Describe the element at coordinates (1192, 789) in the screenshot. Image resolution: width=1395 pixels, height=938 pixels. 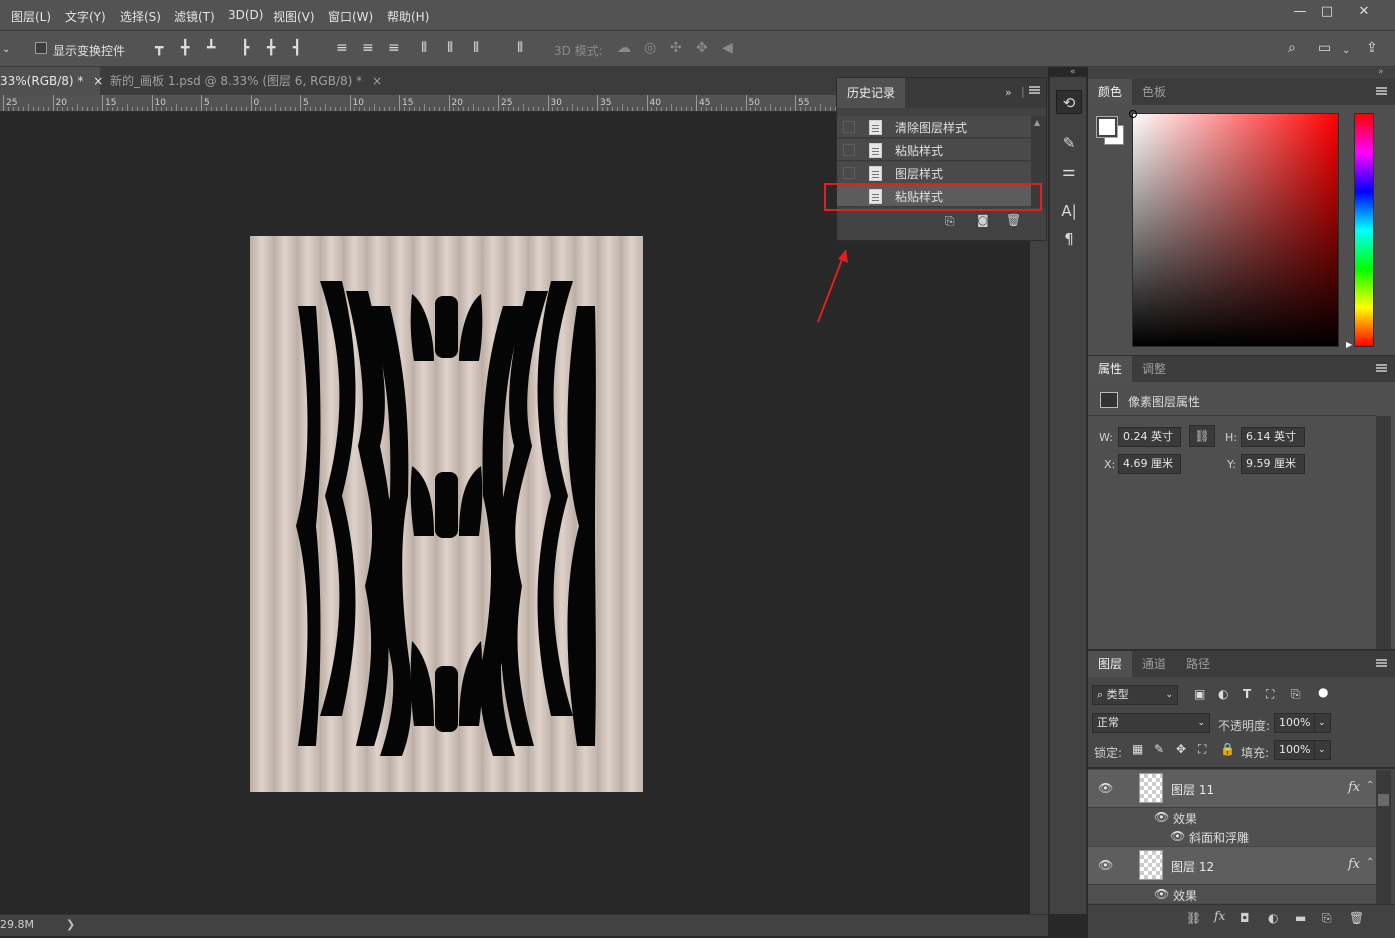
I see `layer-name: 图层 11` at that location.